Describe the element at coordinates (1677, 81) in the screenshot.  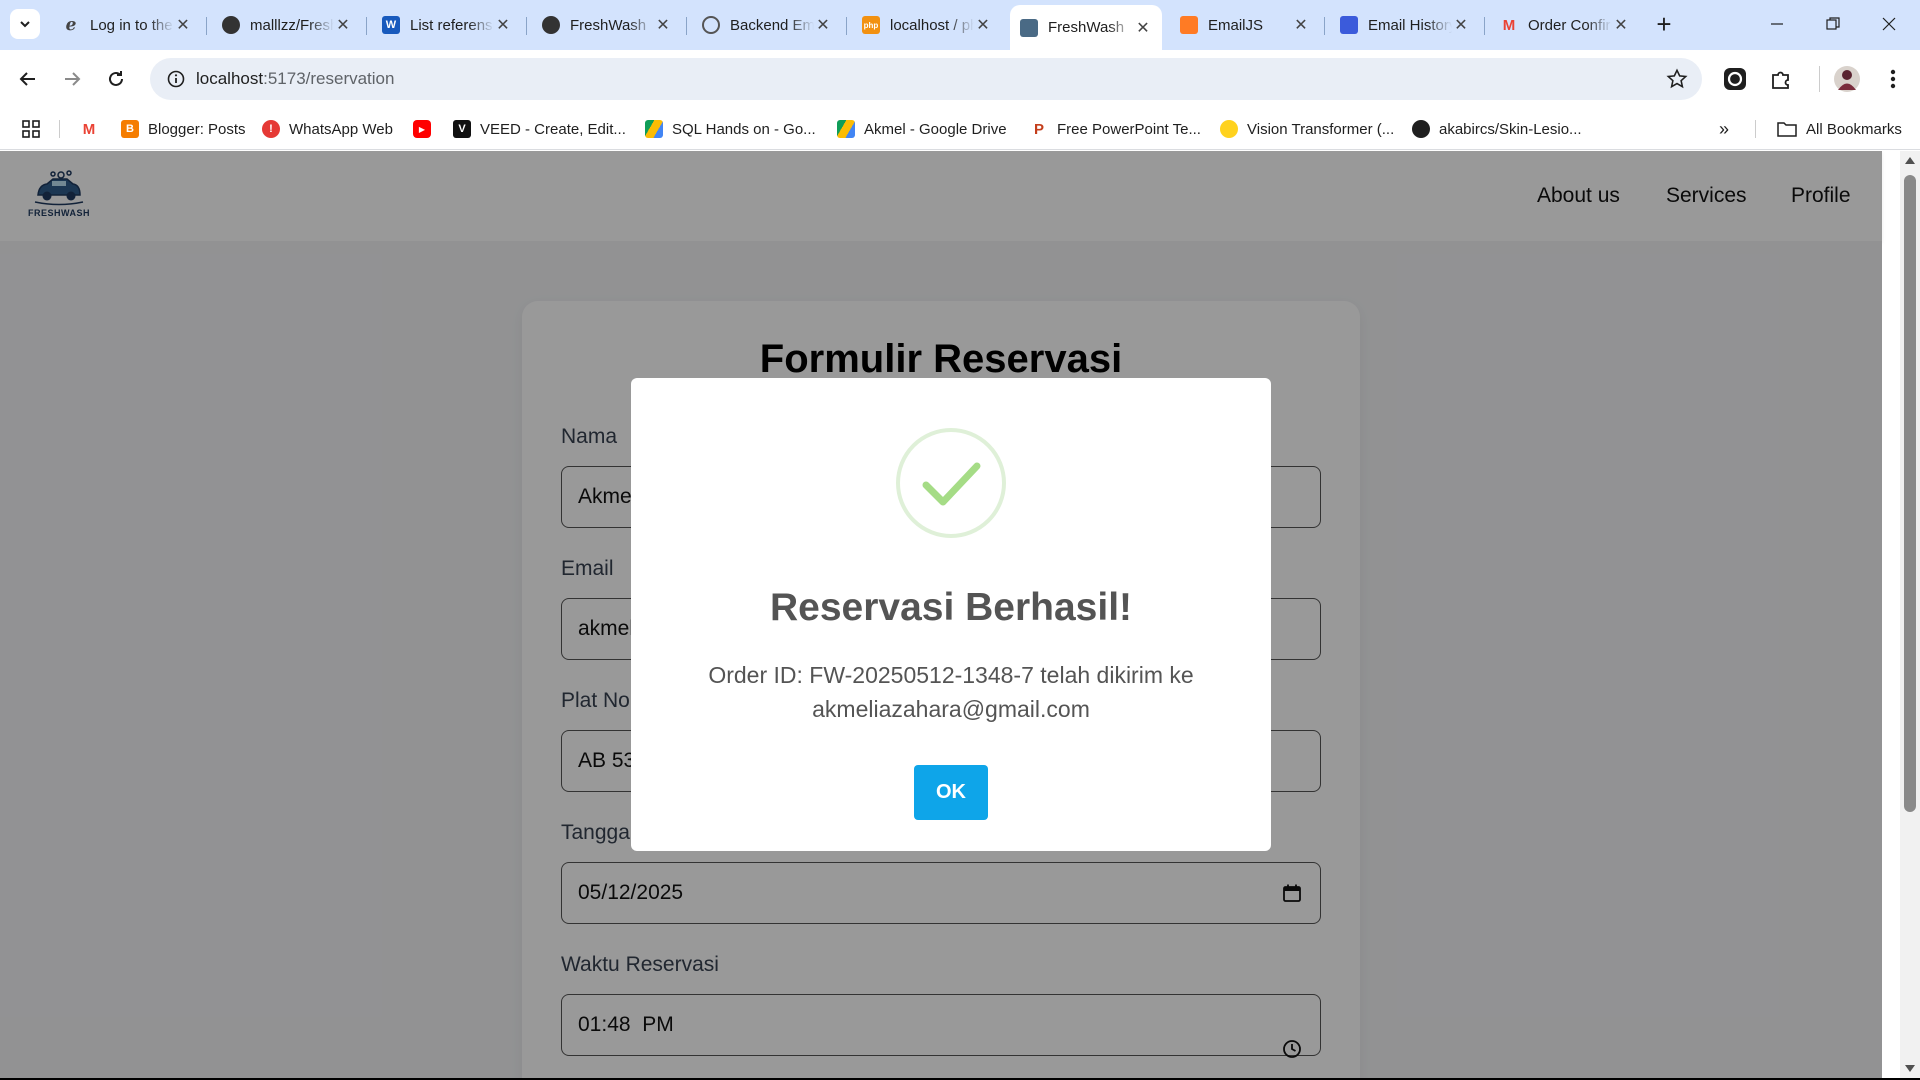
I see `bookmark-star-icon` at that location.